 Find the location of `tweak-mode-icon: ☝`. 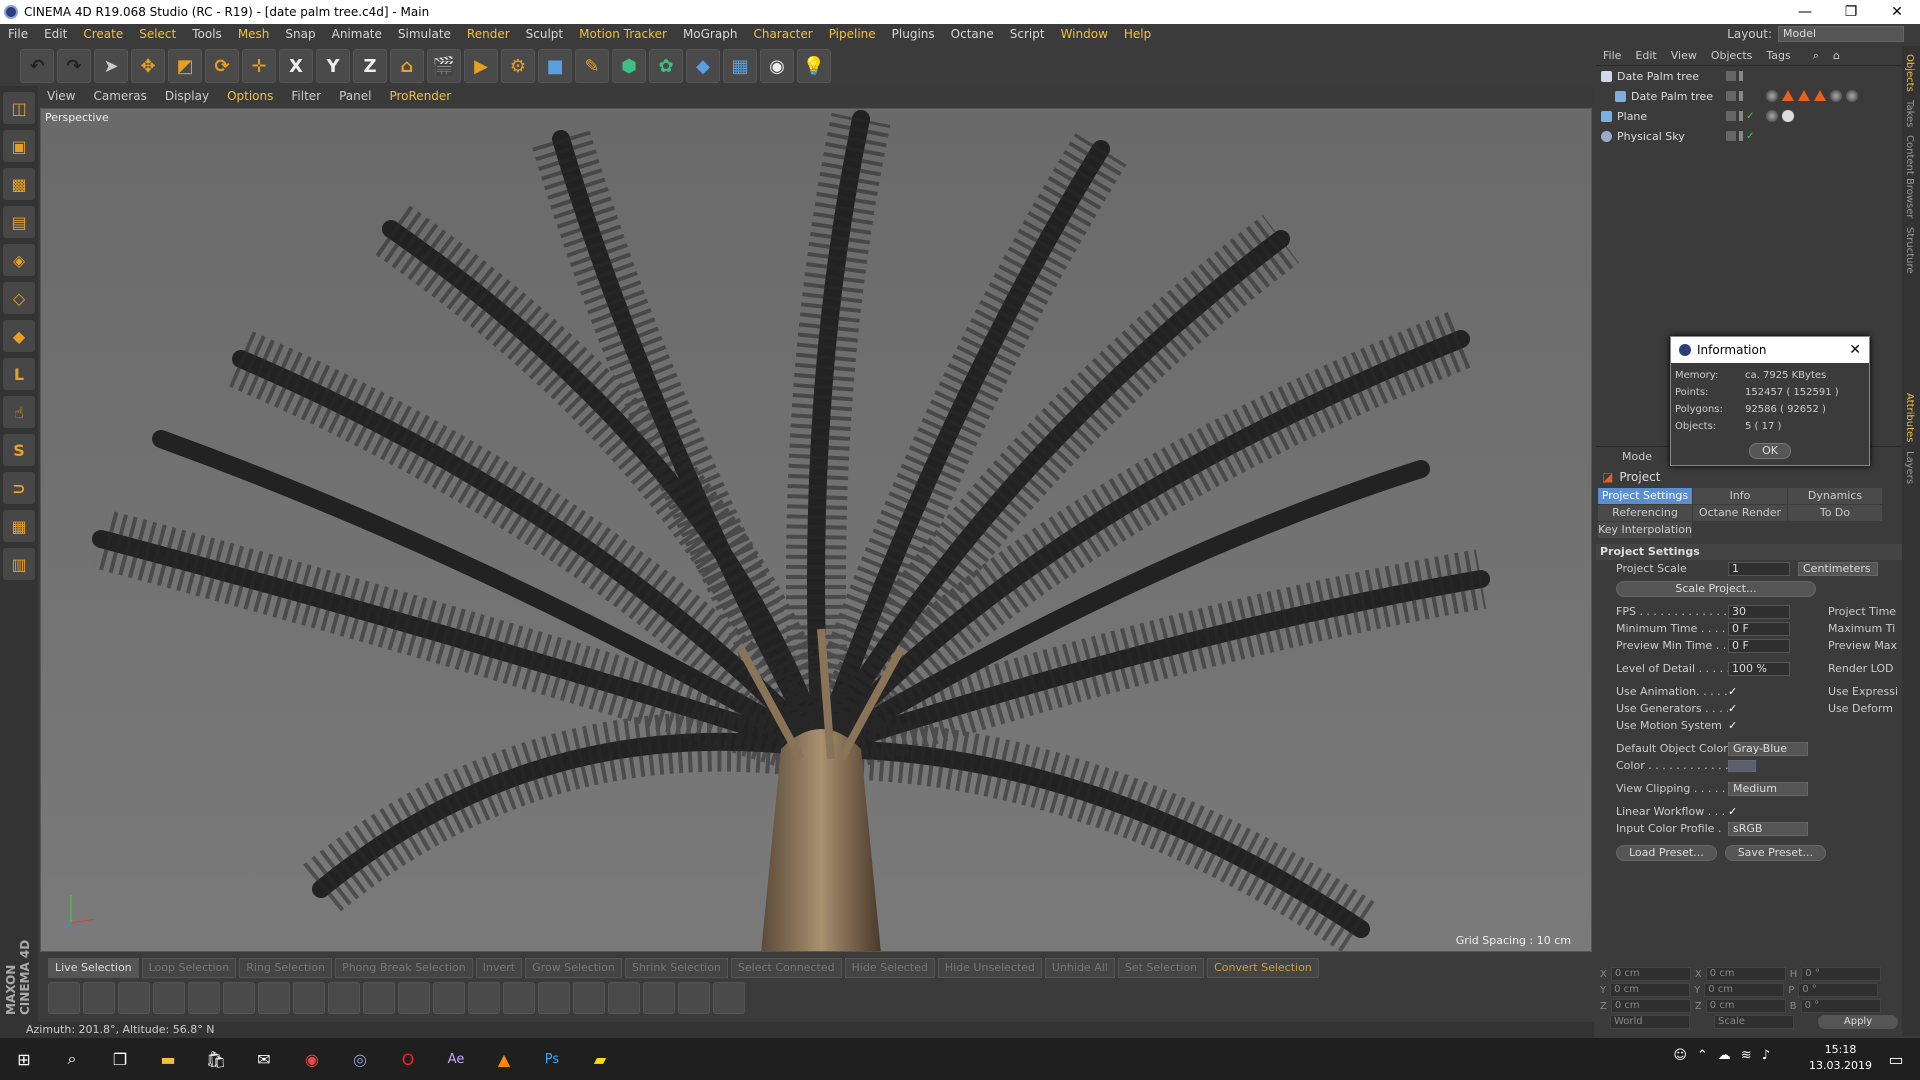

tweak-mode-icon: ☝ is located at coordinates (19, 412).